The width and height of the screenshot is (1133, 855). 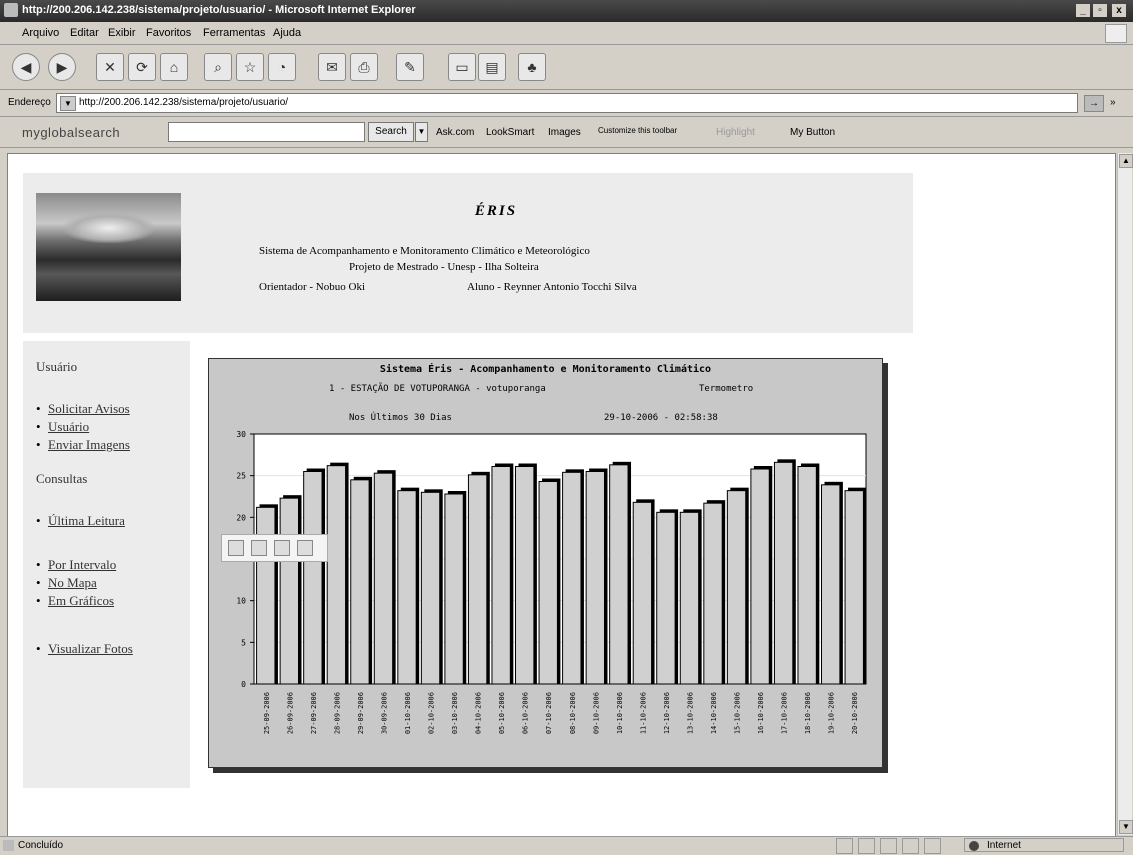 I want to click on menu-arquivo: Arquivo, so click(x=40, y=33).